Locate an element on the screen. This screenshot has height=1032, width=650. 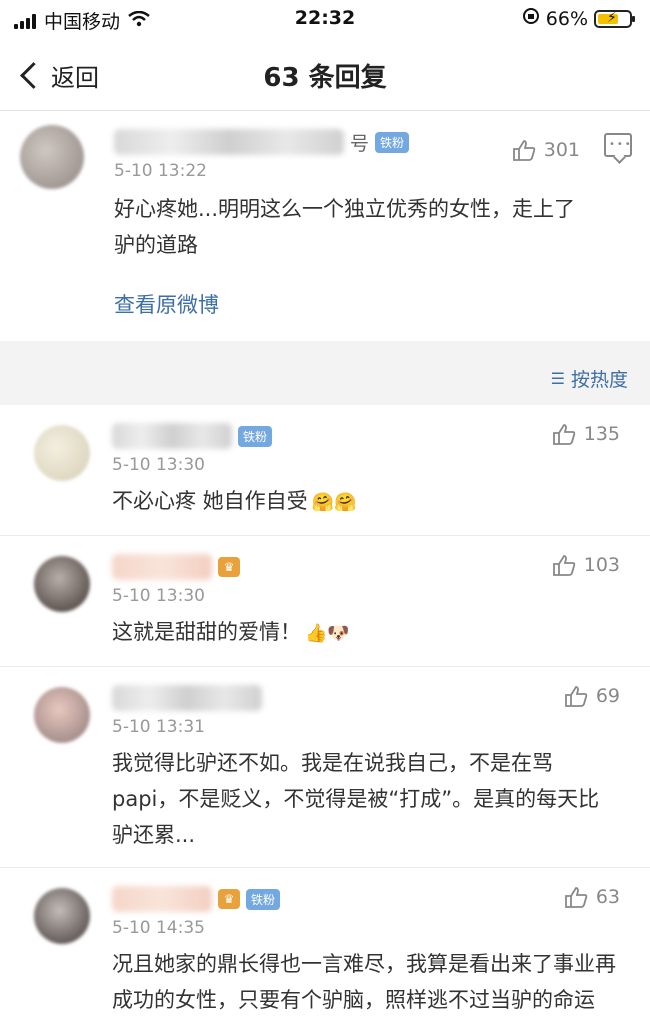
like-button: 301 is located at coordinates (546, 150).